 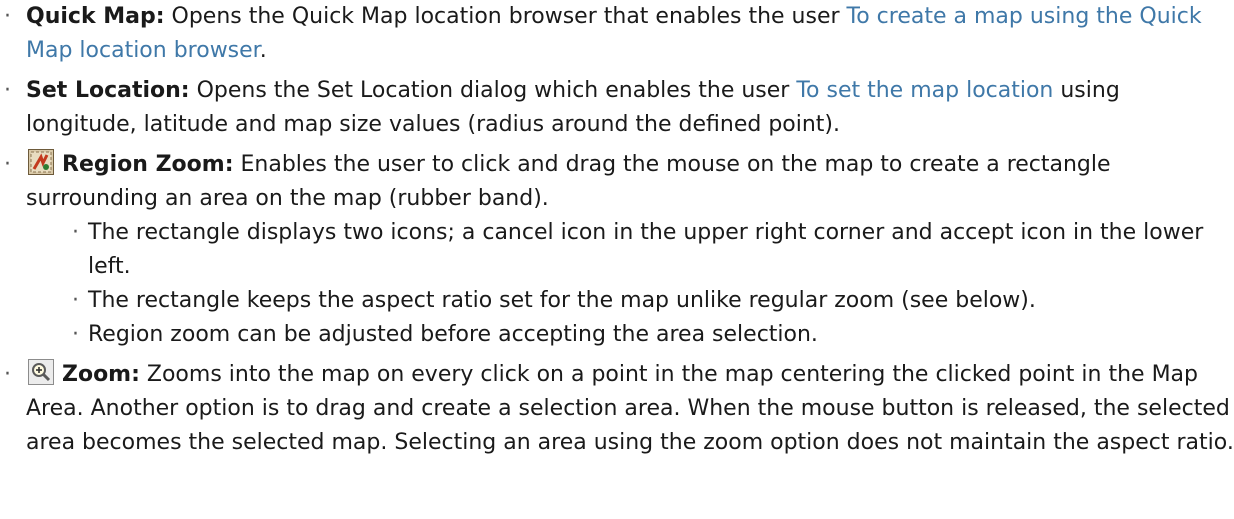 What do you see at coordinates (101, 374) in the screenshot?
I see `term-zoom: Zoom:` at bounding box center [101, 374].